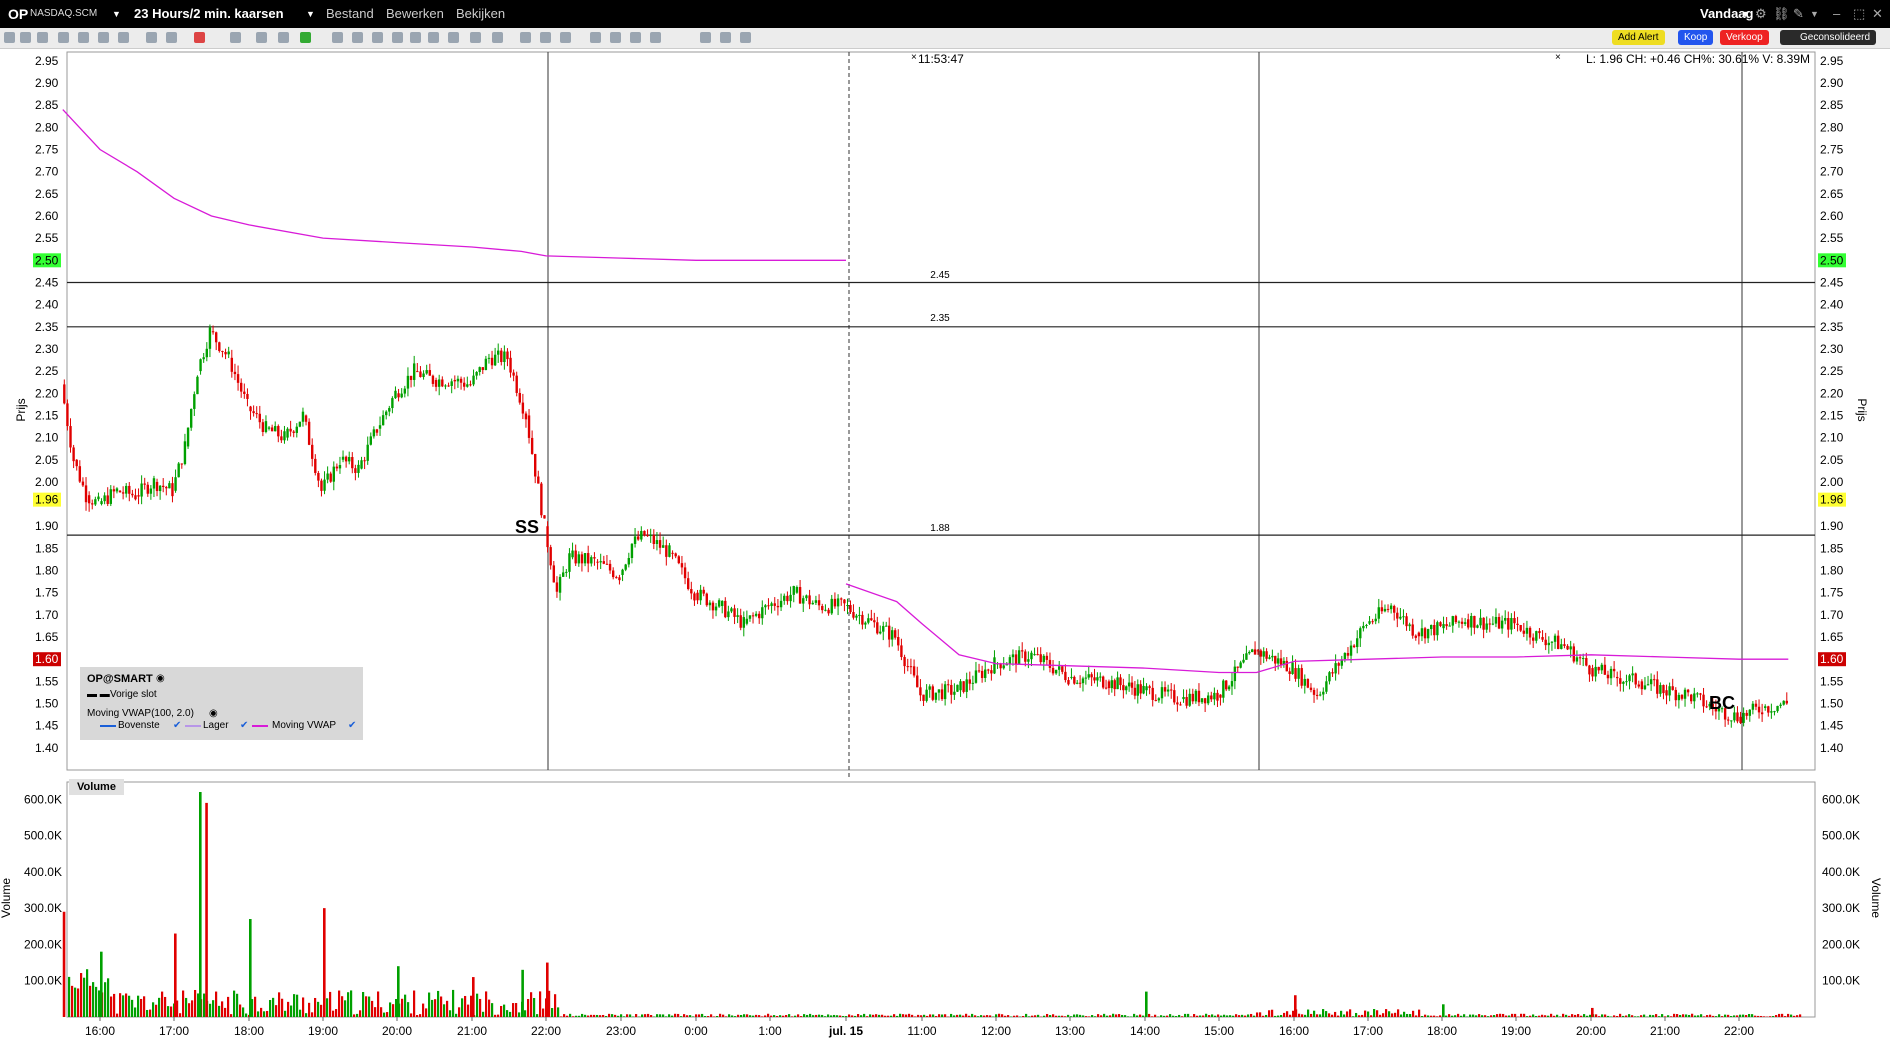  Describe the element at coordinates (1798, 14) in the screenshot. I see `pin-icon: ✎` at that location.